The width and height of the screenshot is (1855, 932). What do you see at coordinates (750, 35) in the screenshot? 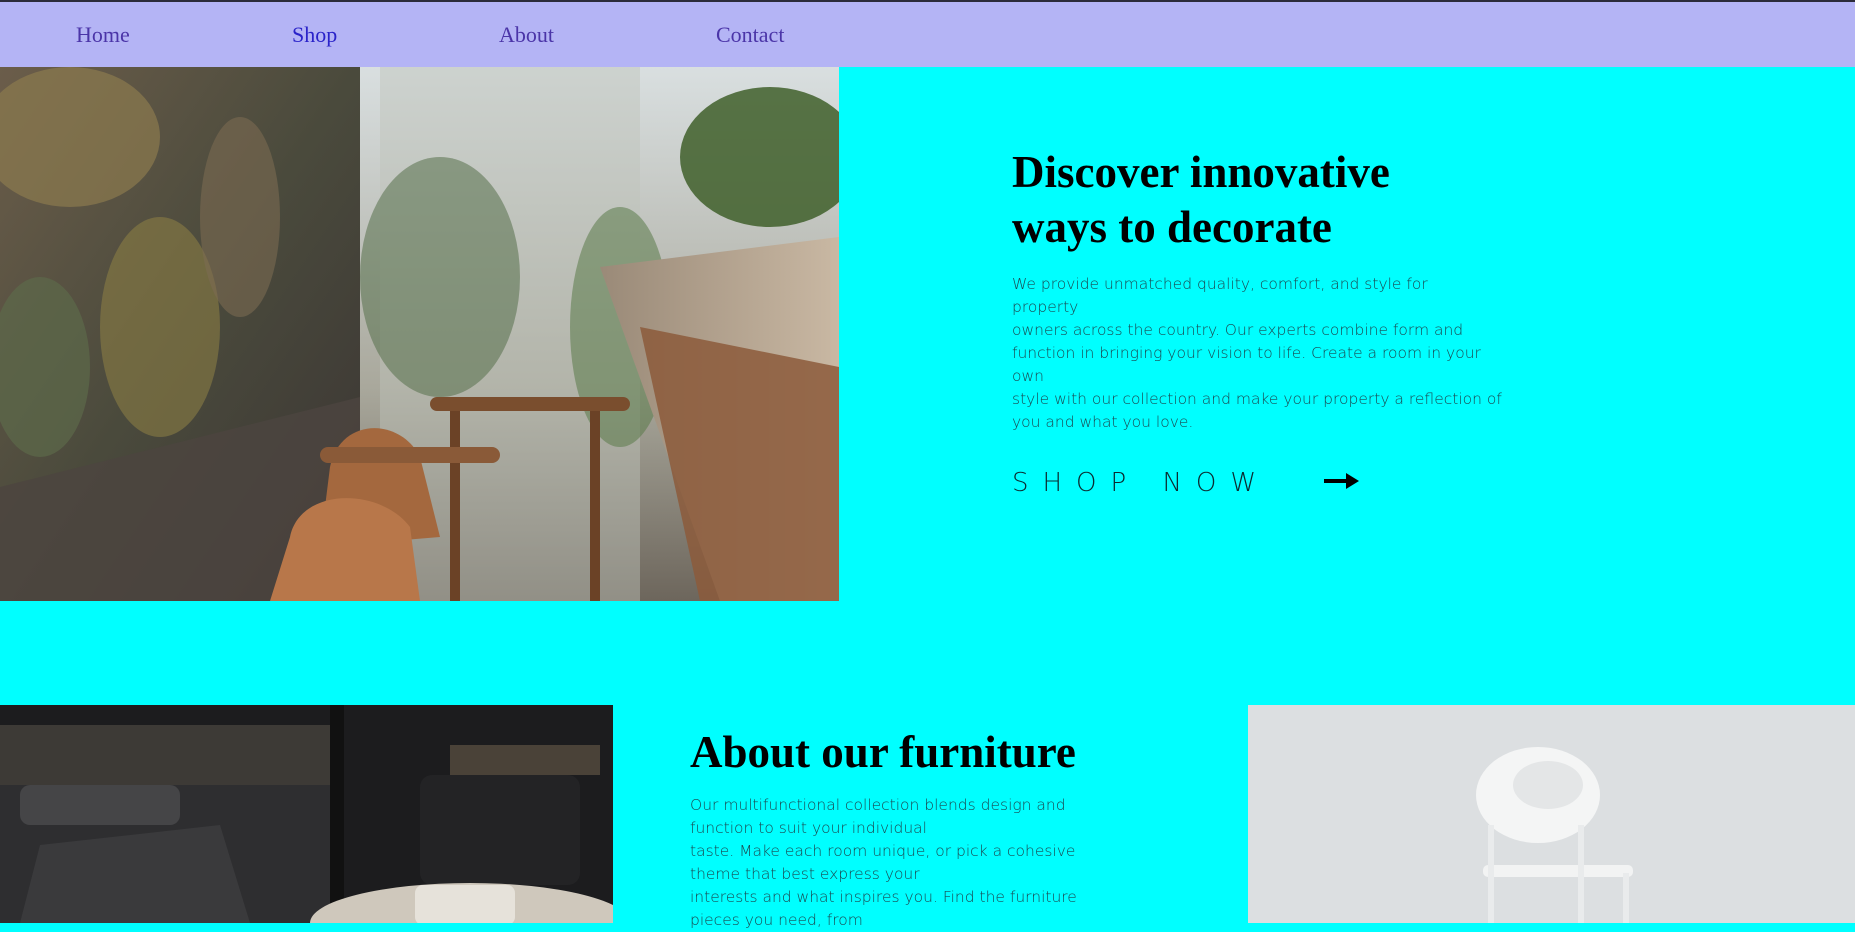
I see `nav-link-contact: Contact` at bounding box center [750, 35].